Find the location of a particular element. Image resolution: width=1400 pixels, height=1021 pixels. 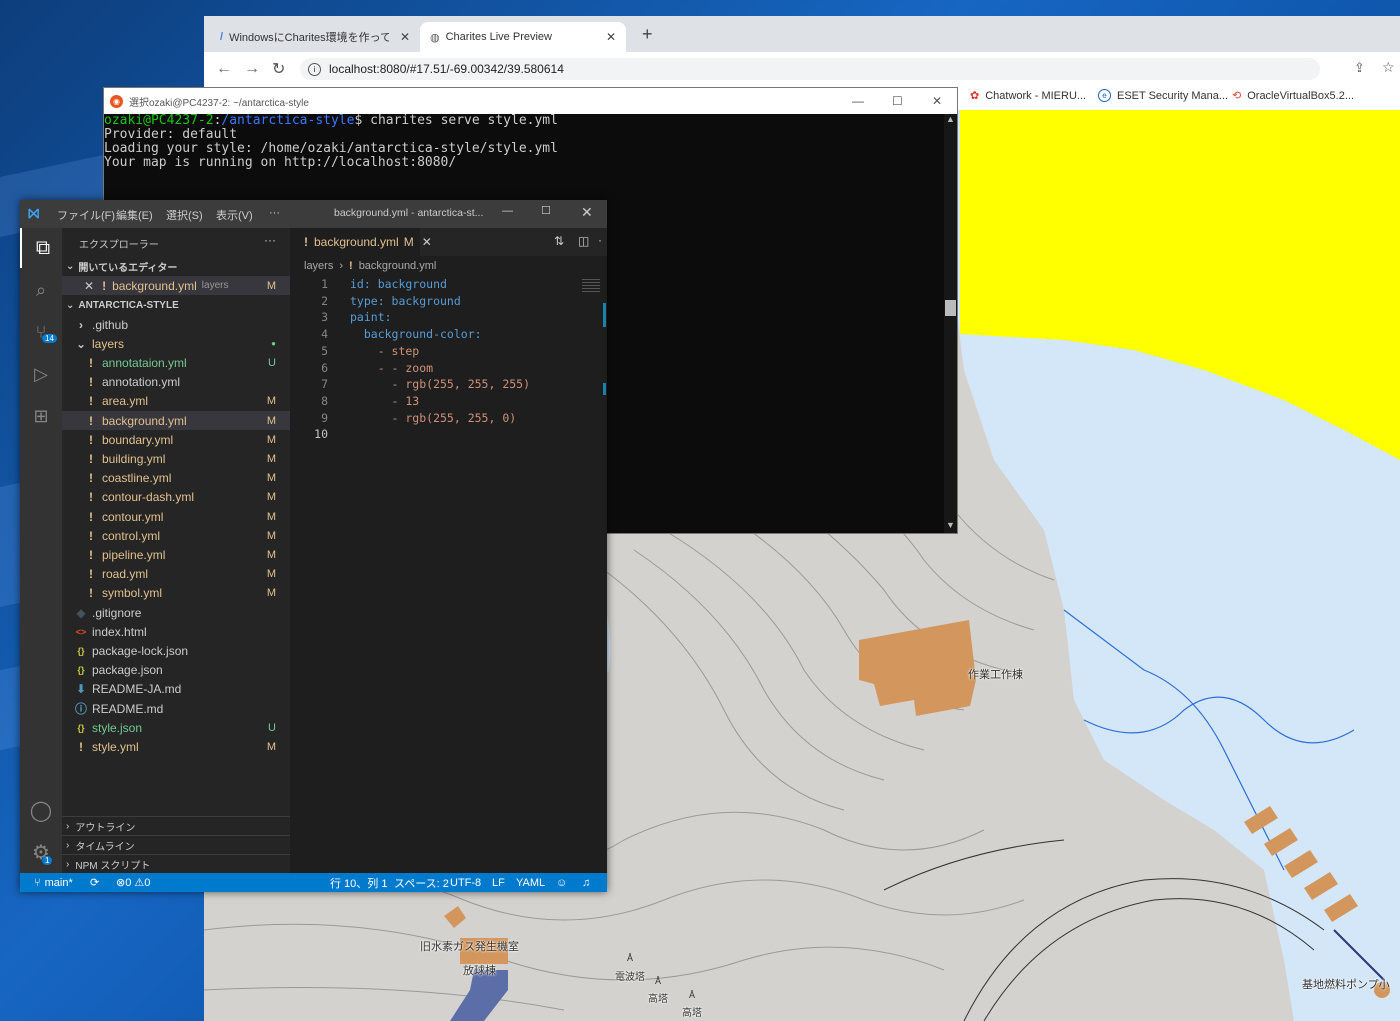

language-mode: YAML is located at coordinates (530, 882).